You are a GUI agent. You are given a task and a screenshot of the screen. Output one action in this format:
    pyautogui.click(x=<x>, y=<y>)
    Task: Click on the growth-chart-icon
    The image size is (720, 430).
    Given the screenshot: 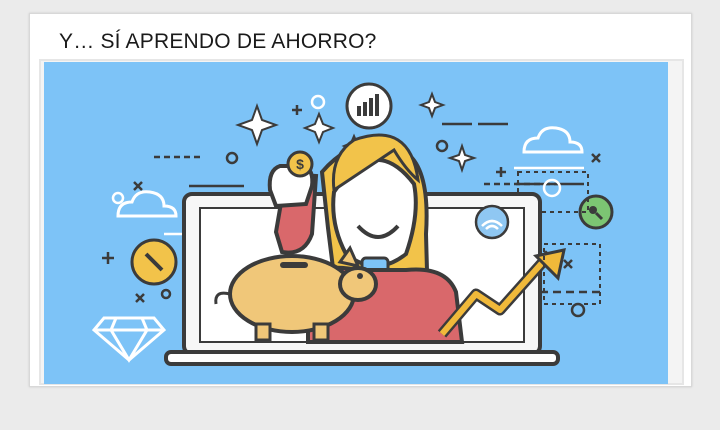 What is the action you would take?
    pyautogui.click(x=369, y=106)
    